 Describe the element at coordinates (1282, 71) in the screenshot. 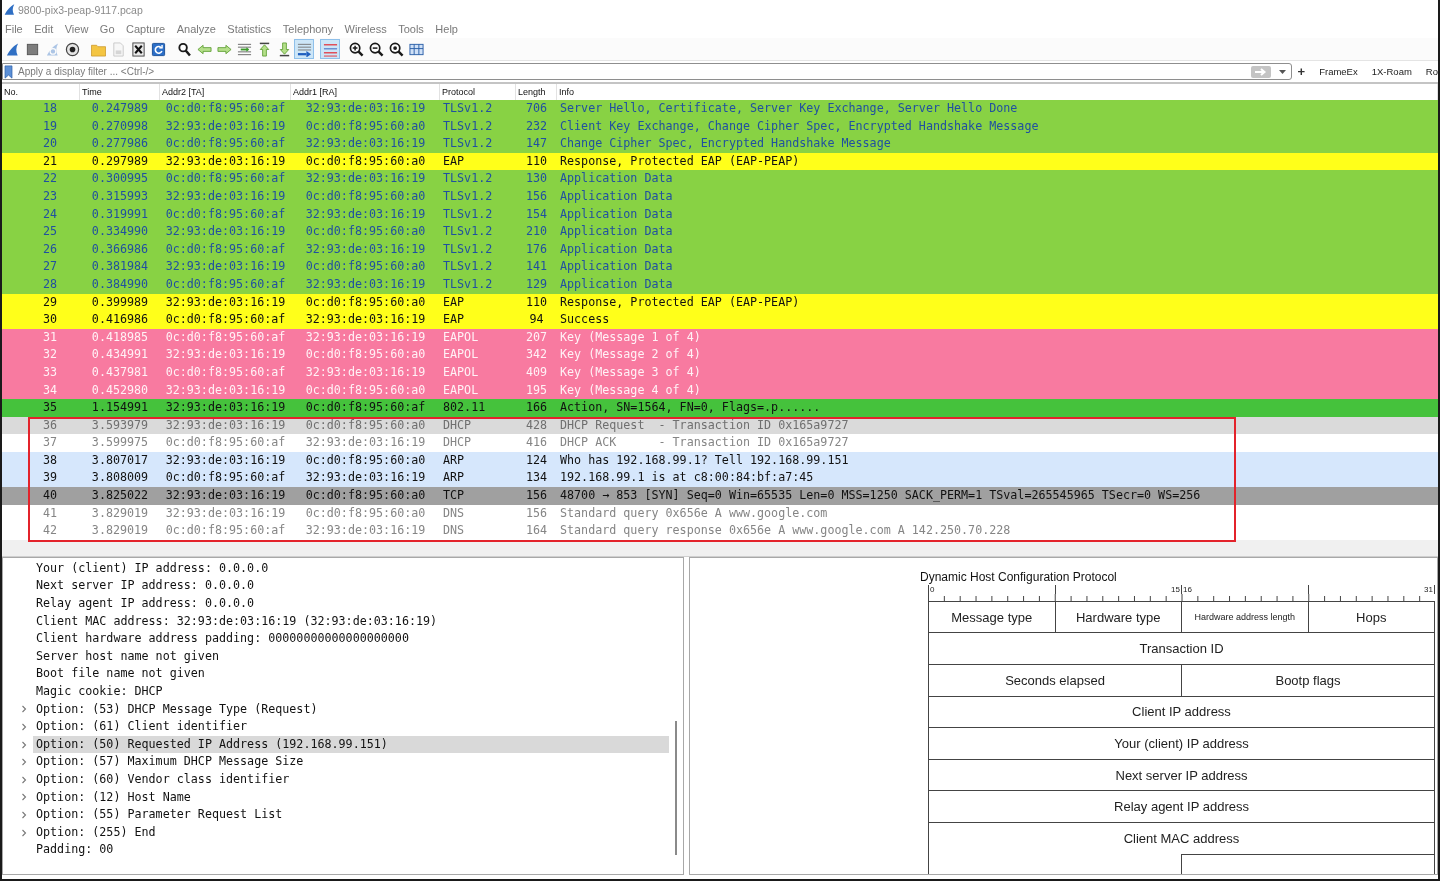

I see `caret-down-icon` at that location.